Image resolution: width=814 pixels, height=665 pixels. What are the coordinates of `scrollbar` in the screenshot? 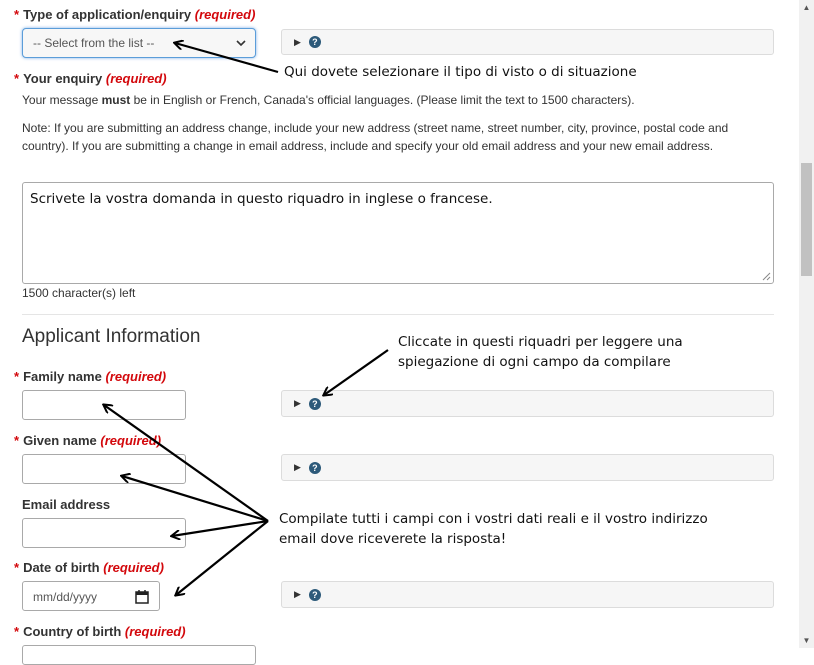 It's located at (806, 324).